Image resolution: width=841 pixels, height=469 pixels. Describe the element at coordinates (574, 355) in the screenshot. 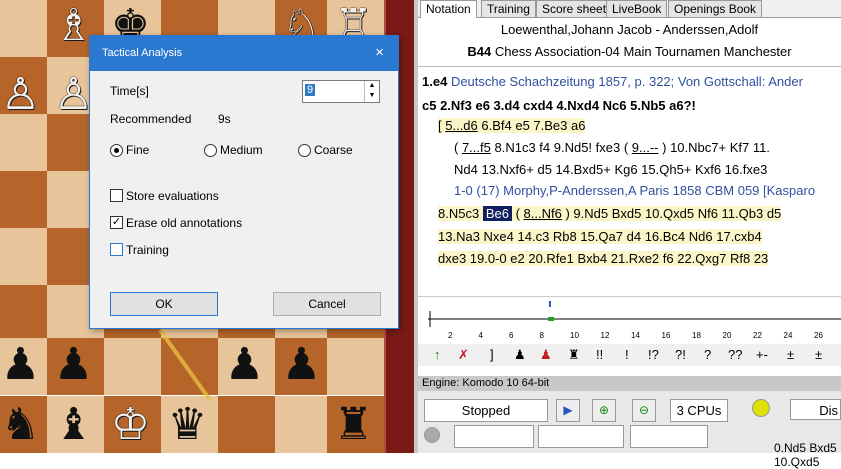

I see `board-icon: ♜` at that location.